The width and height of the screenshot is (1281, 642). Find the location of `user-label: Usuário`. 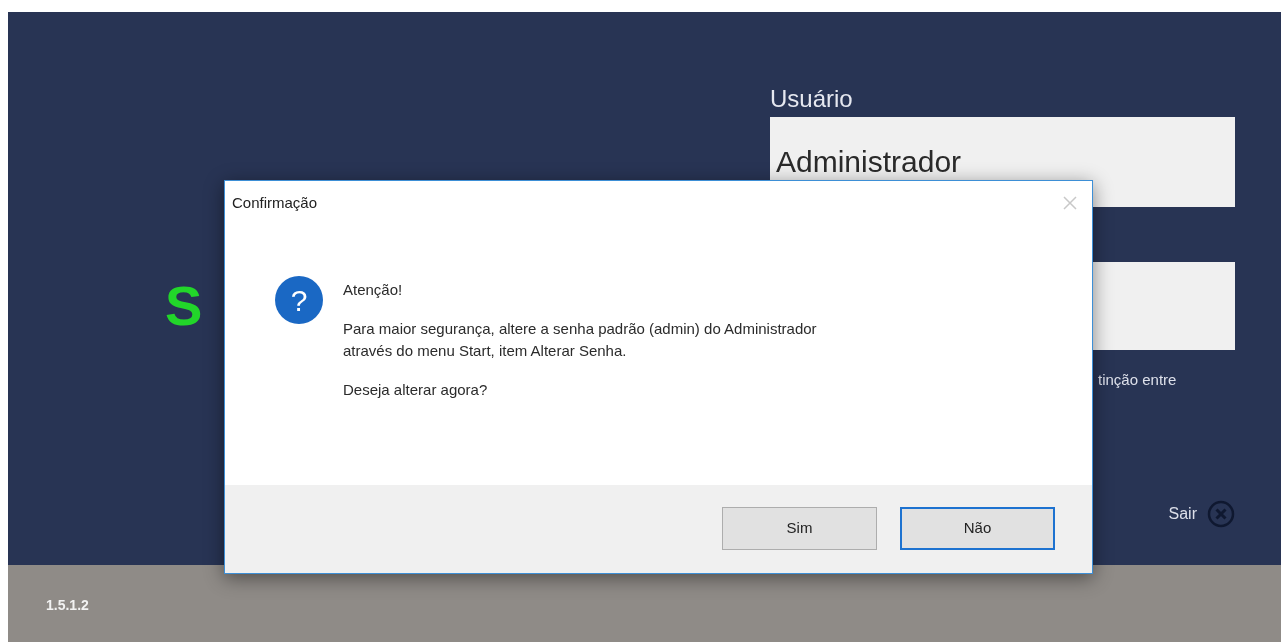

user-label: Usuário is located at coordinates (812, 99).